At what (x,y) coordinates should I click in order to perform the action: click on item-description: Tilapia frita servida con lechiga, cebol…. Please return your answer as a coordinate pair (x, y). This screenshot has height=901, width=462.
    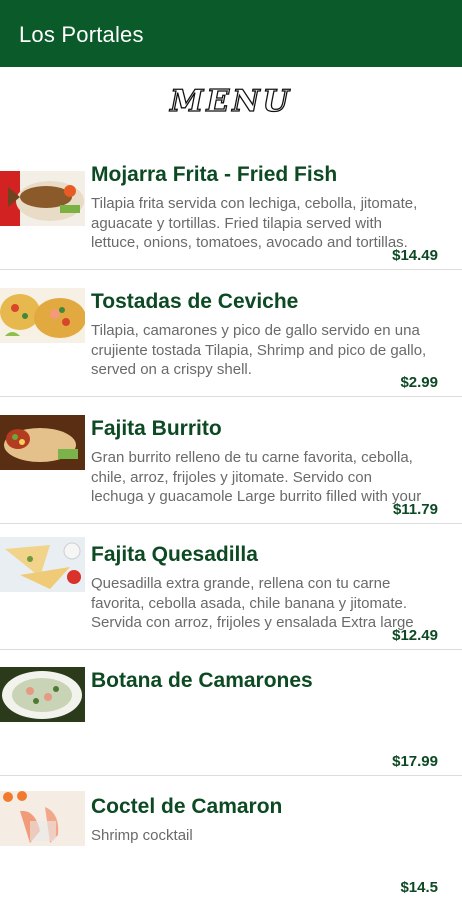
    Looking at the image, I should click on (254, 223).